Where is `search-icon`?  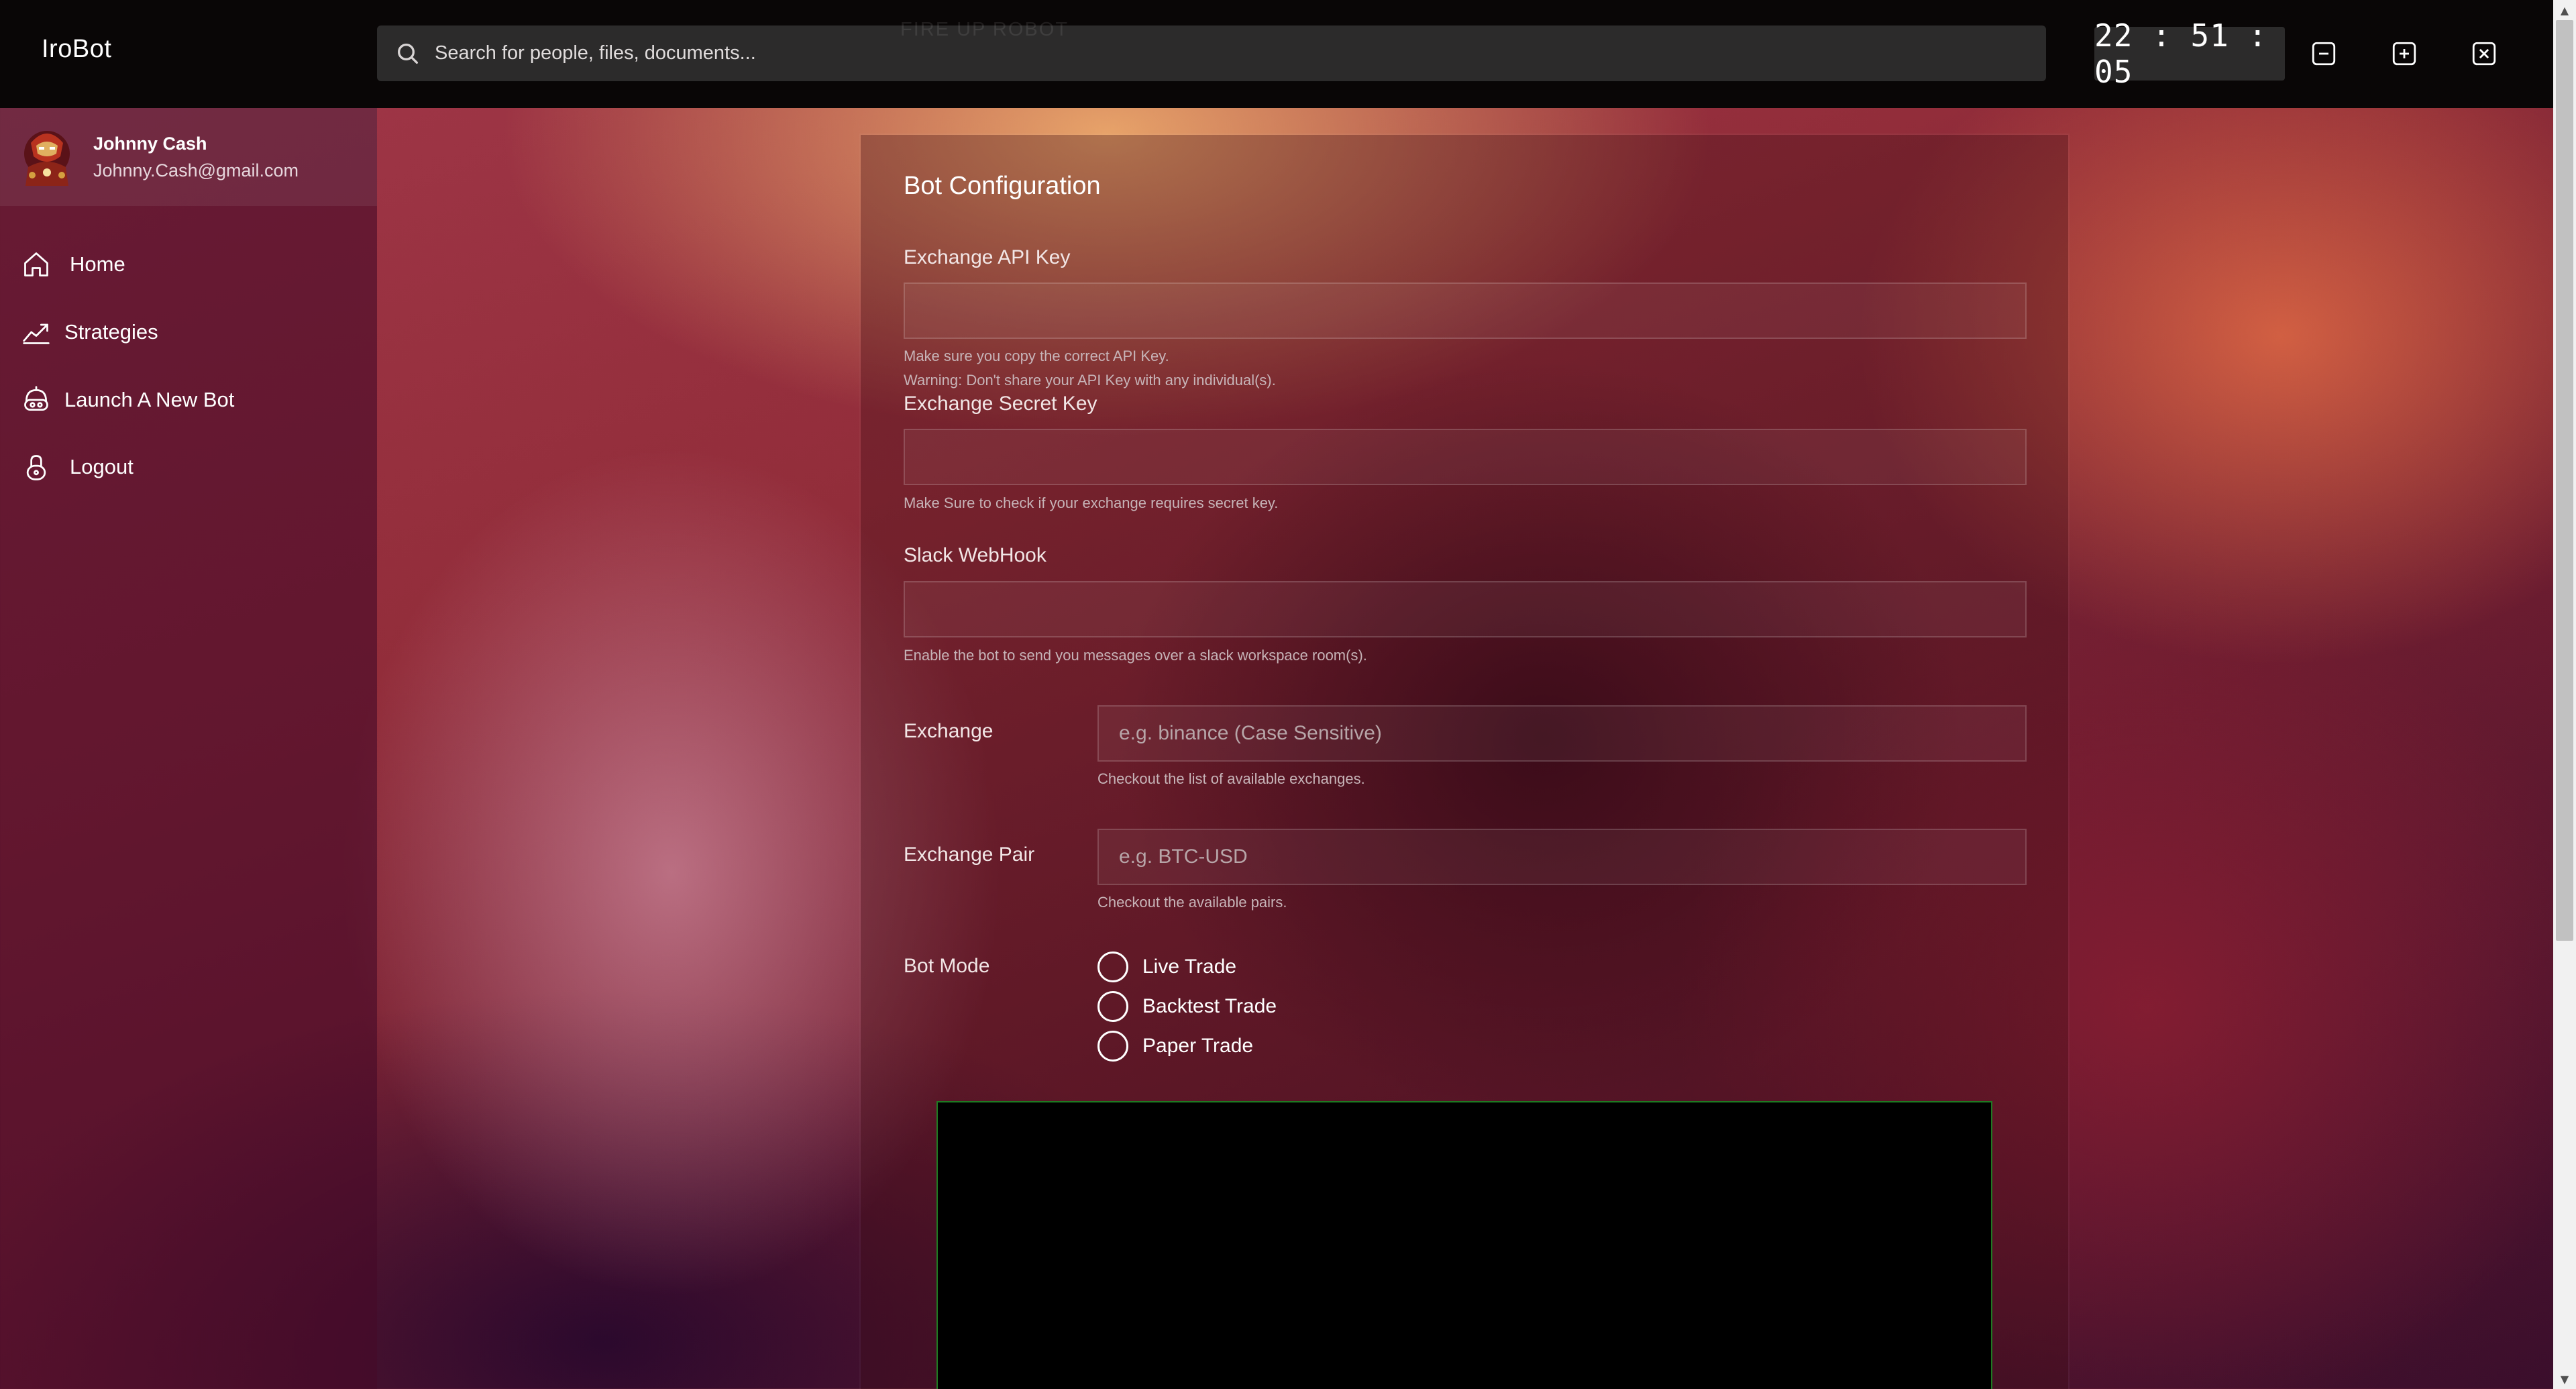
search-icon is located at coordinates (408, 54).